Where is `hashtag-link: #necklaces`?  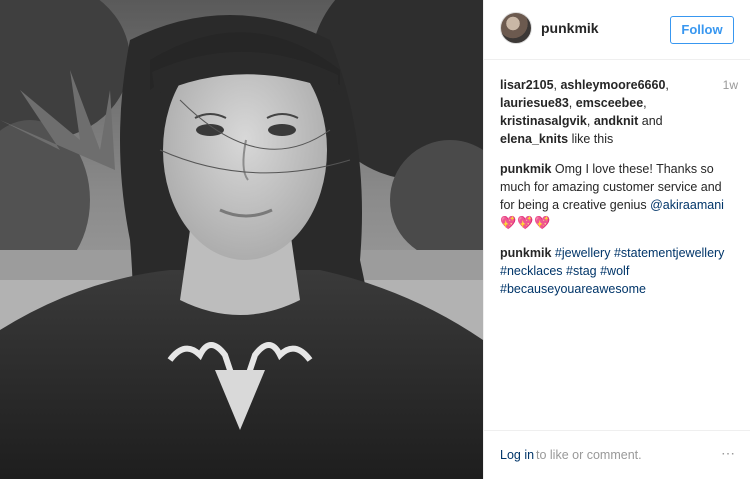
hashtag-link: #necklaces is located at coordinates (531, 271).